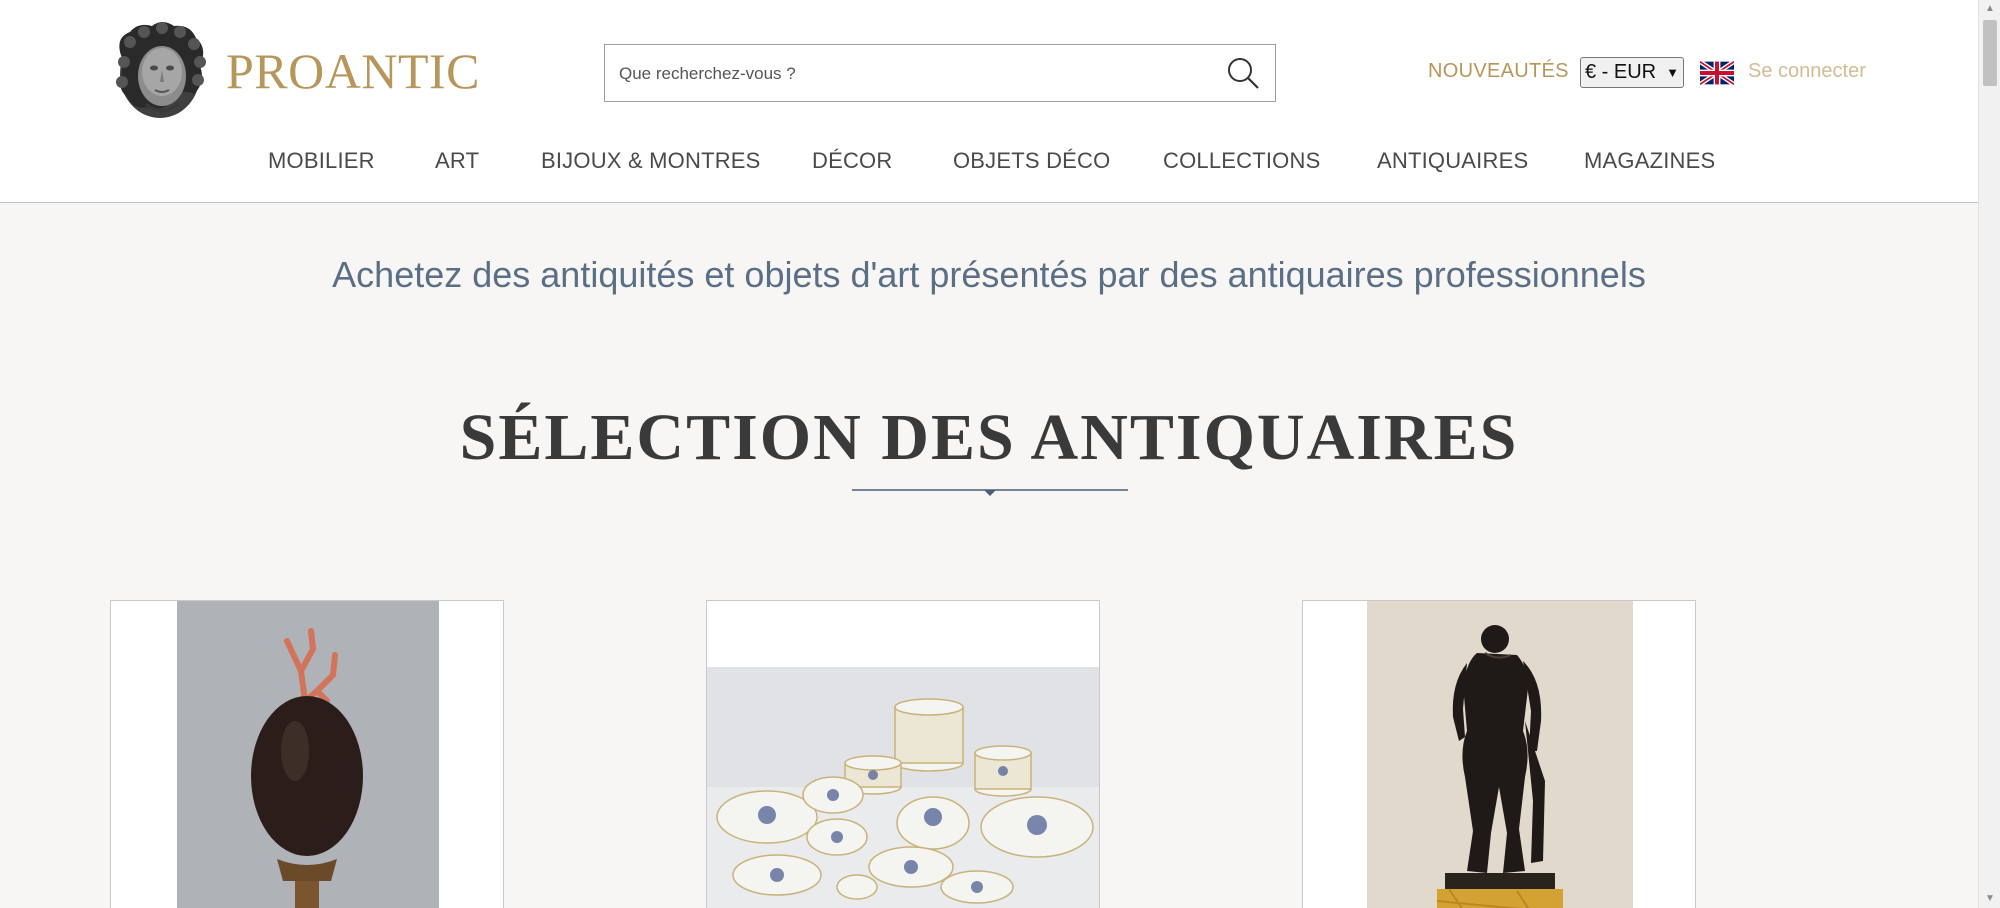  Describe the element at coordinates (321, 161) in the screenshot. I see `nav-item-mobilier: MOBILIER` at that location.